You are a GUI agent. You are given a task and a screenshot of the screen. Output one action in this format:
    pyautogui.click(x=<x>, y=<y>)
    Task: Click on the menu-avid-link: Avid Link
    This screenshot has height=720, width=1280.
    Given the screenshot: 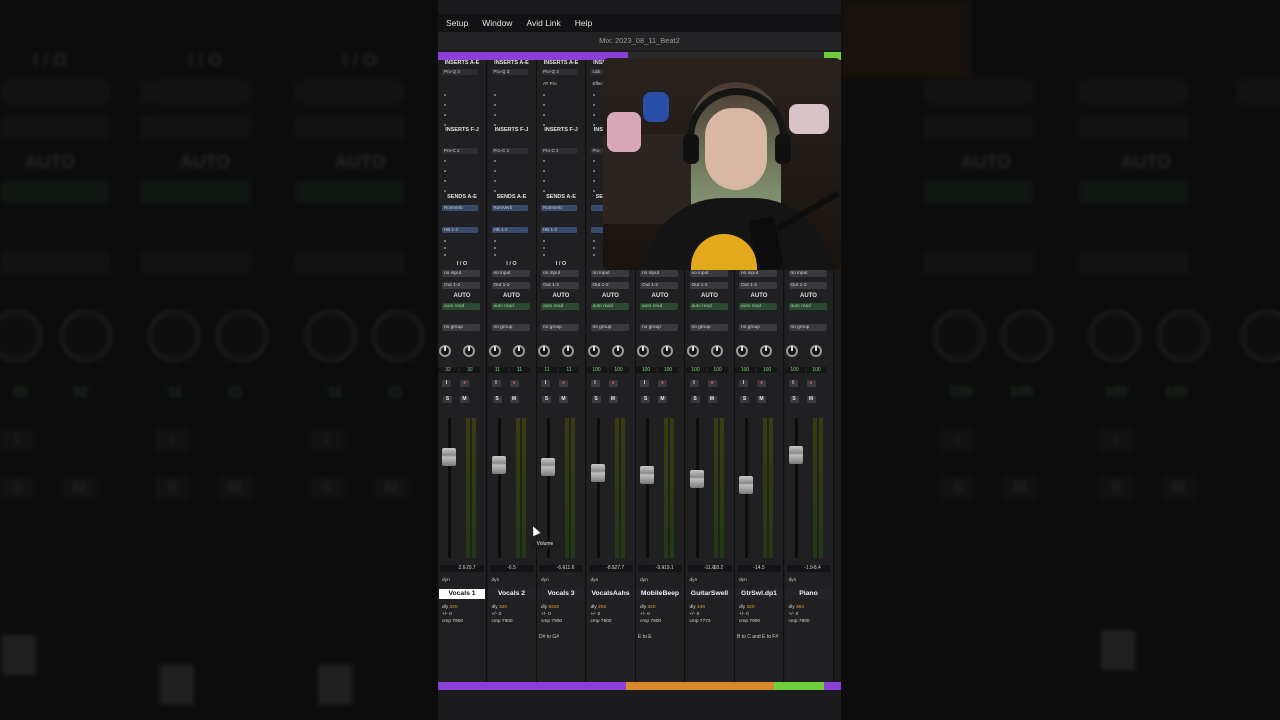 What is the action you would take?
    pyautogui.click(x=543, y=23)
    